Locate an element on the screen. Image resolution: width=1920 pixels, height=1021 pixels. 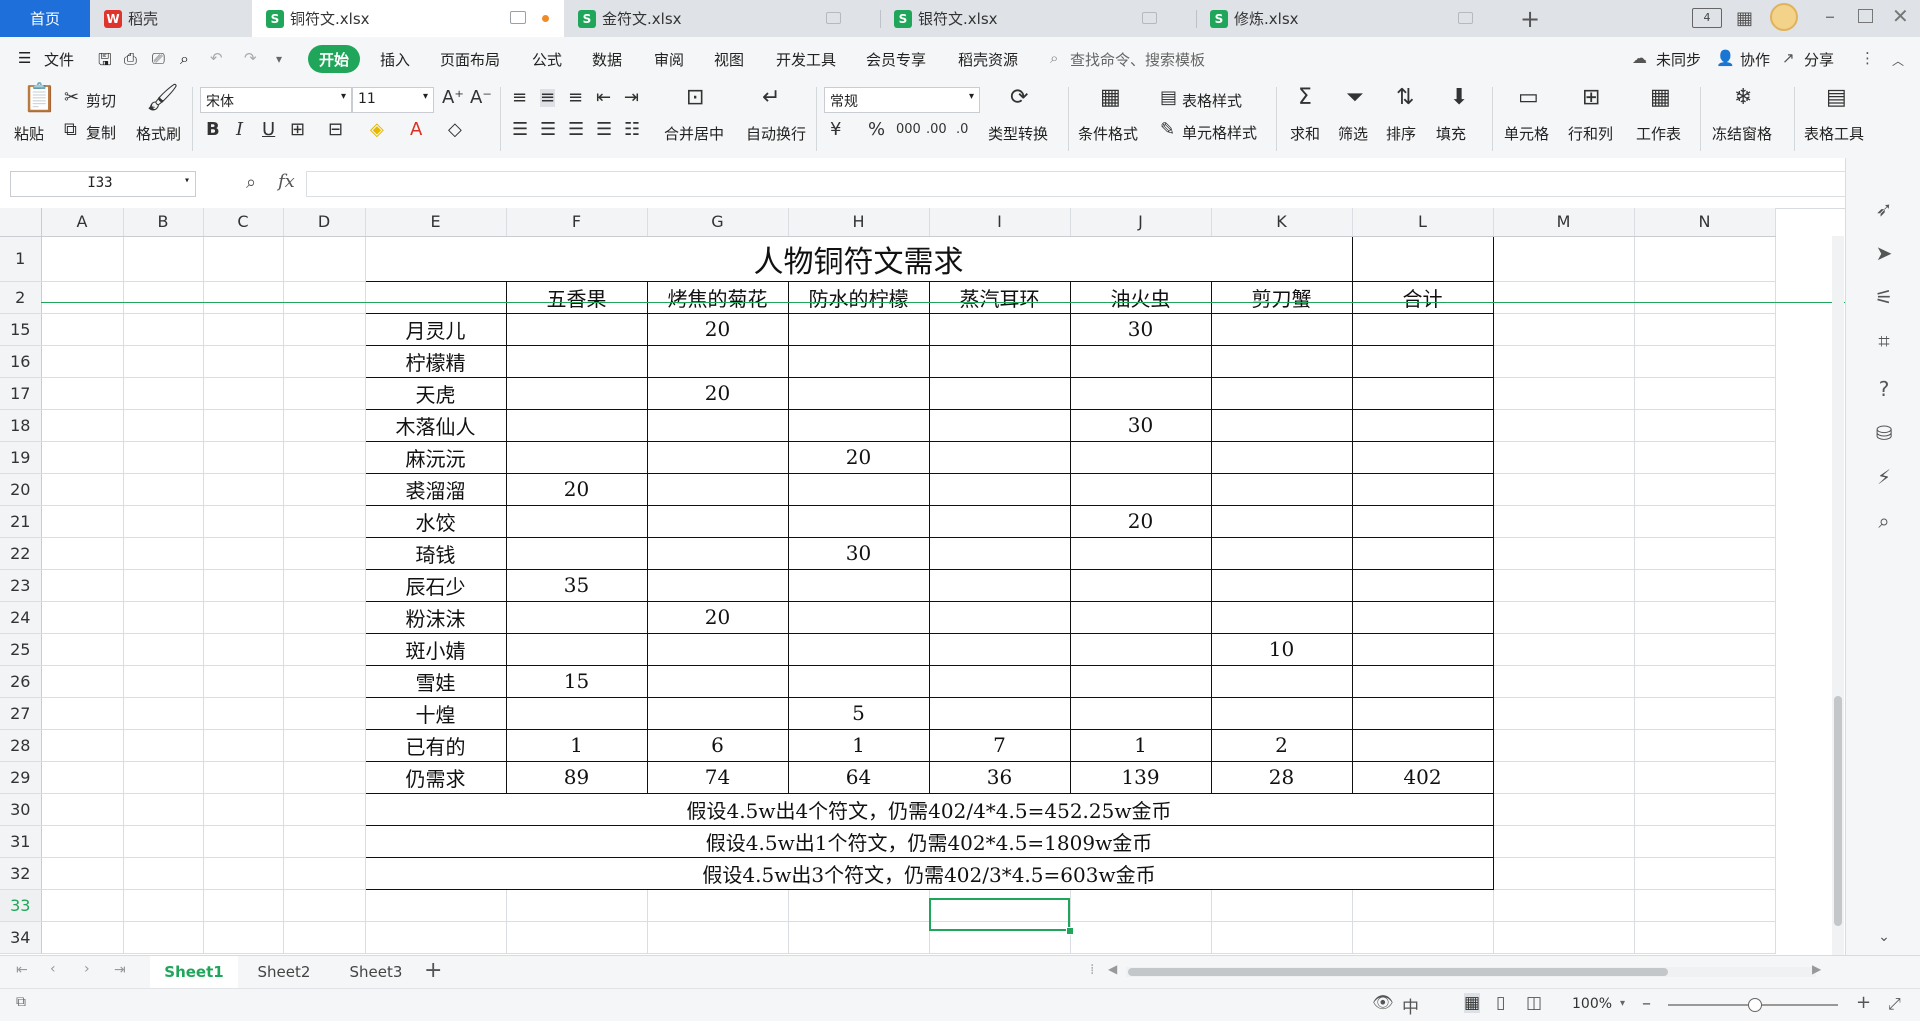
cell-button: 单元格 is located at coordinates (1526, 133).